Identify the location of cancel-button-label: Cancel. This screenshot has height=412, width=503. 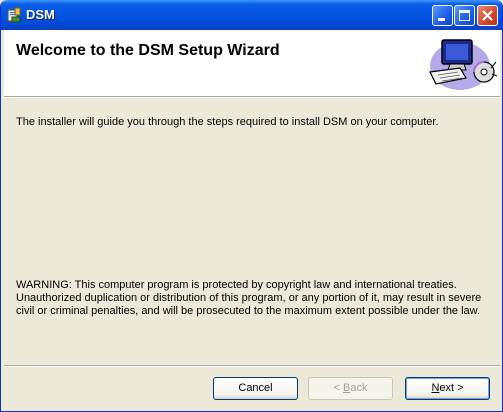
(255, 388).